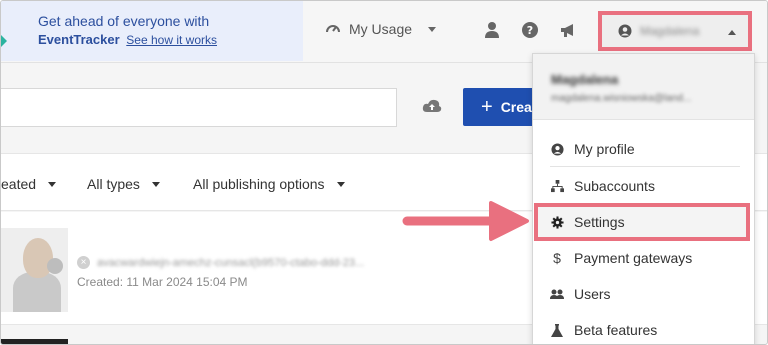 The image size is (768, 345). Describe the element at coordinates (645, 166) in the screenshot. I see `menu-divider` at that location.